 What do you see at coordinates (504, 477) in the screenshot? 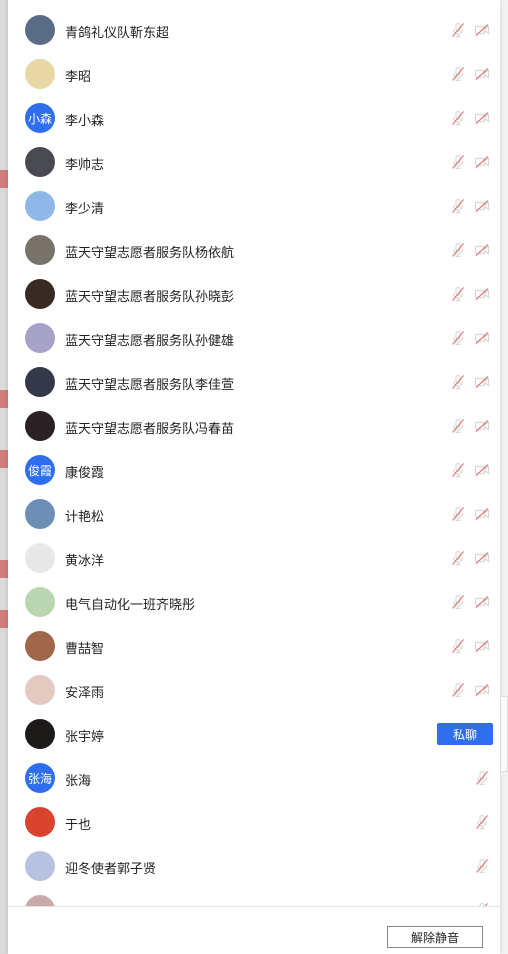
I see `background-window-edge-right` at bounding box center [504, 477].